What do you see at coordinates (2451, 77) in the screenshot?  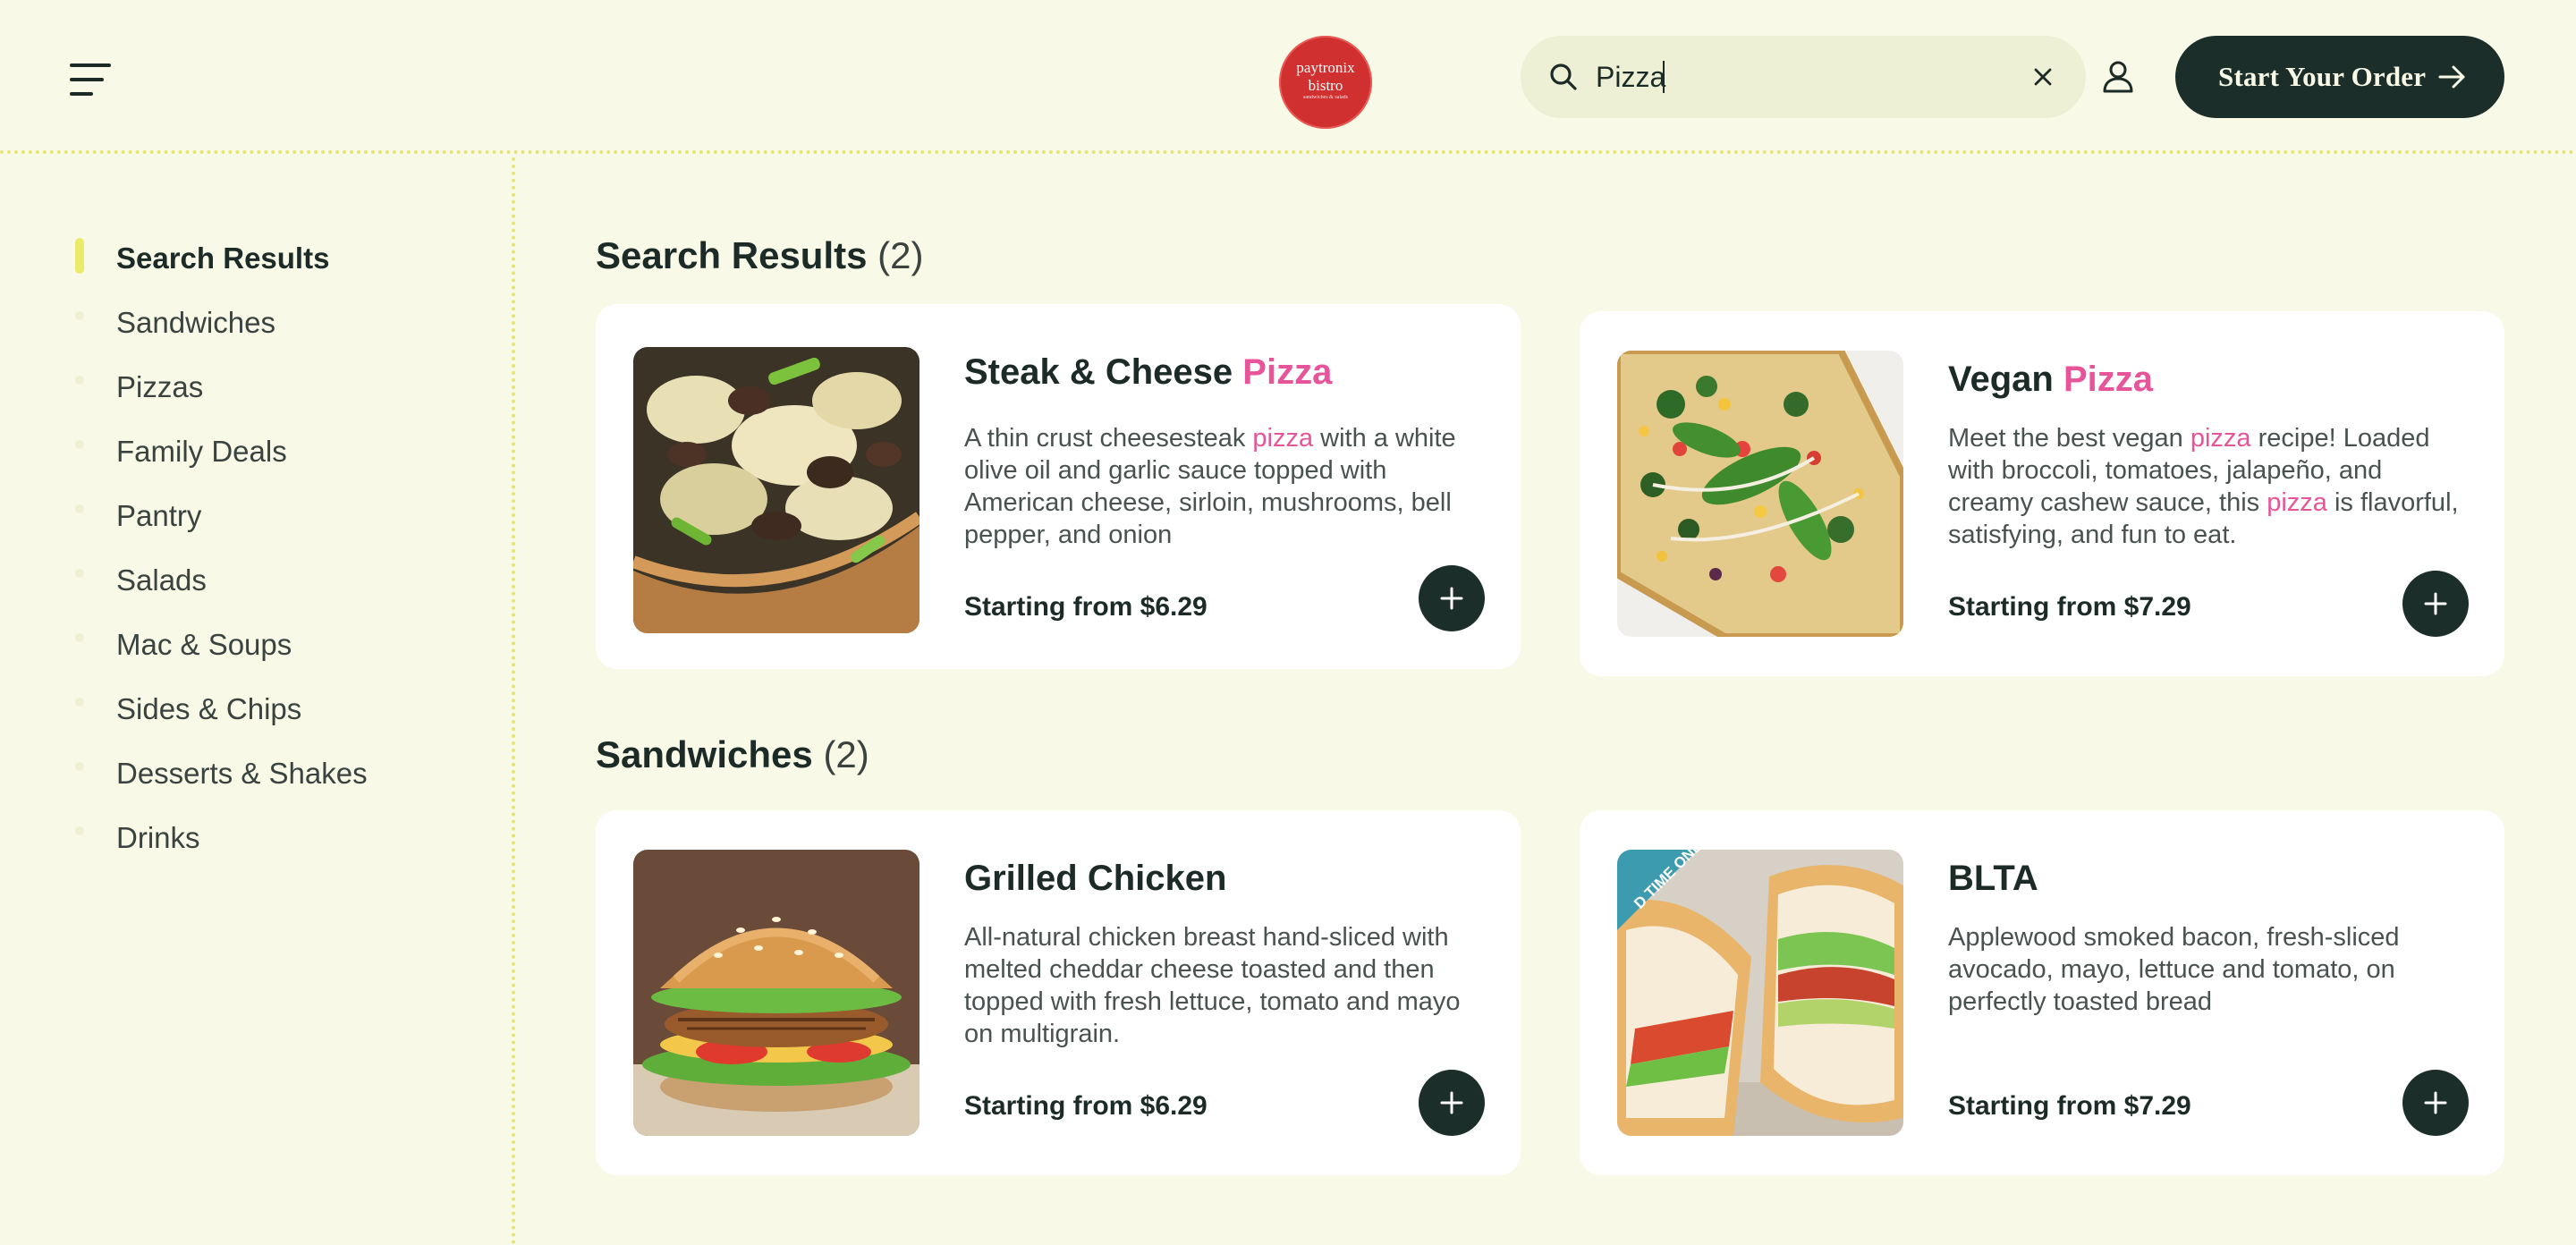 I see `arrow-right-icon` at bounding box center [2451, 77].